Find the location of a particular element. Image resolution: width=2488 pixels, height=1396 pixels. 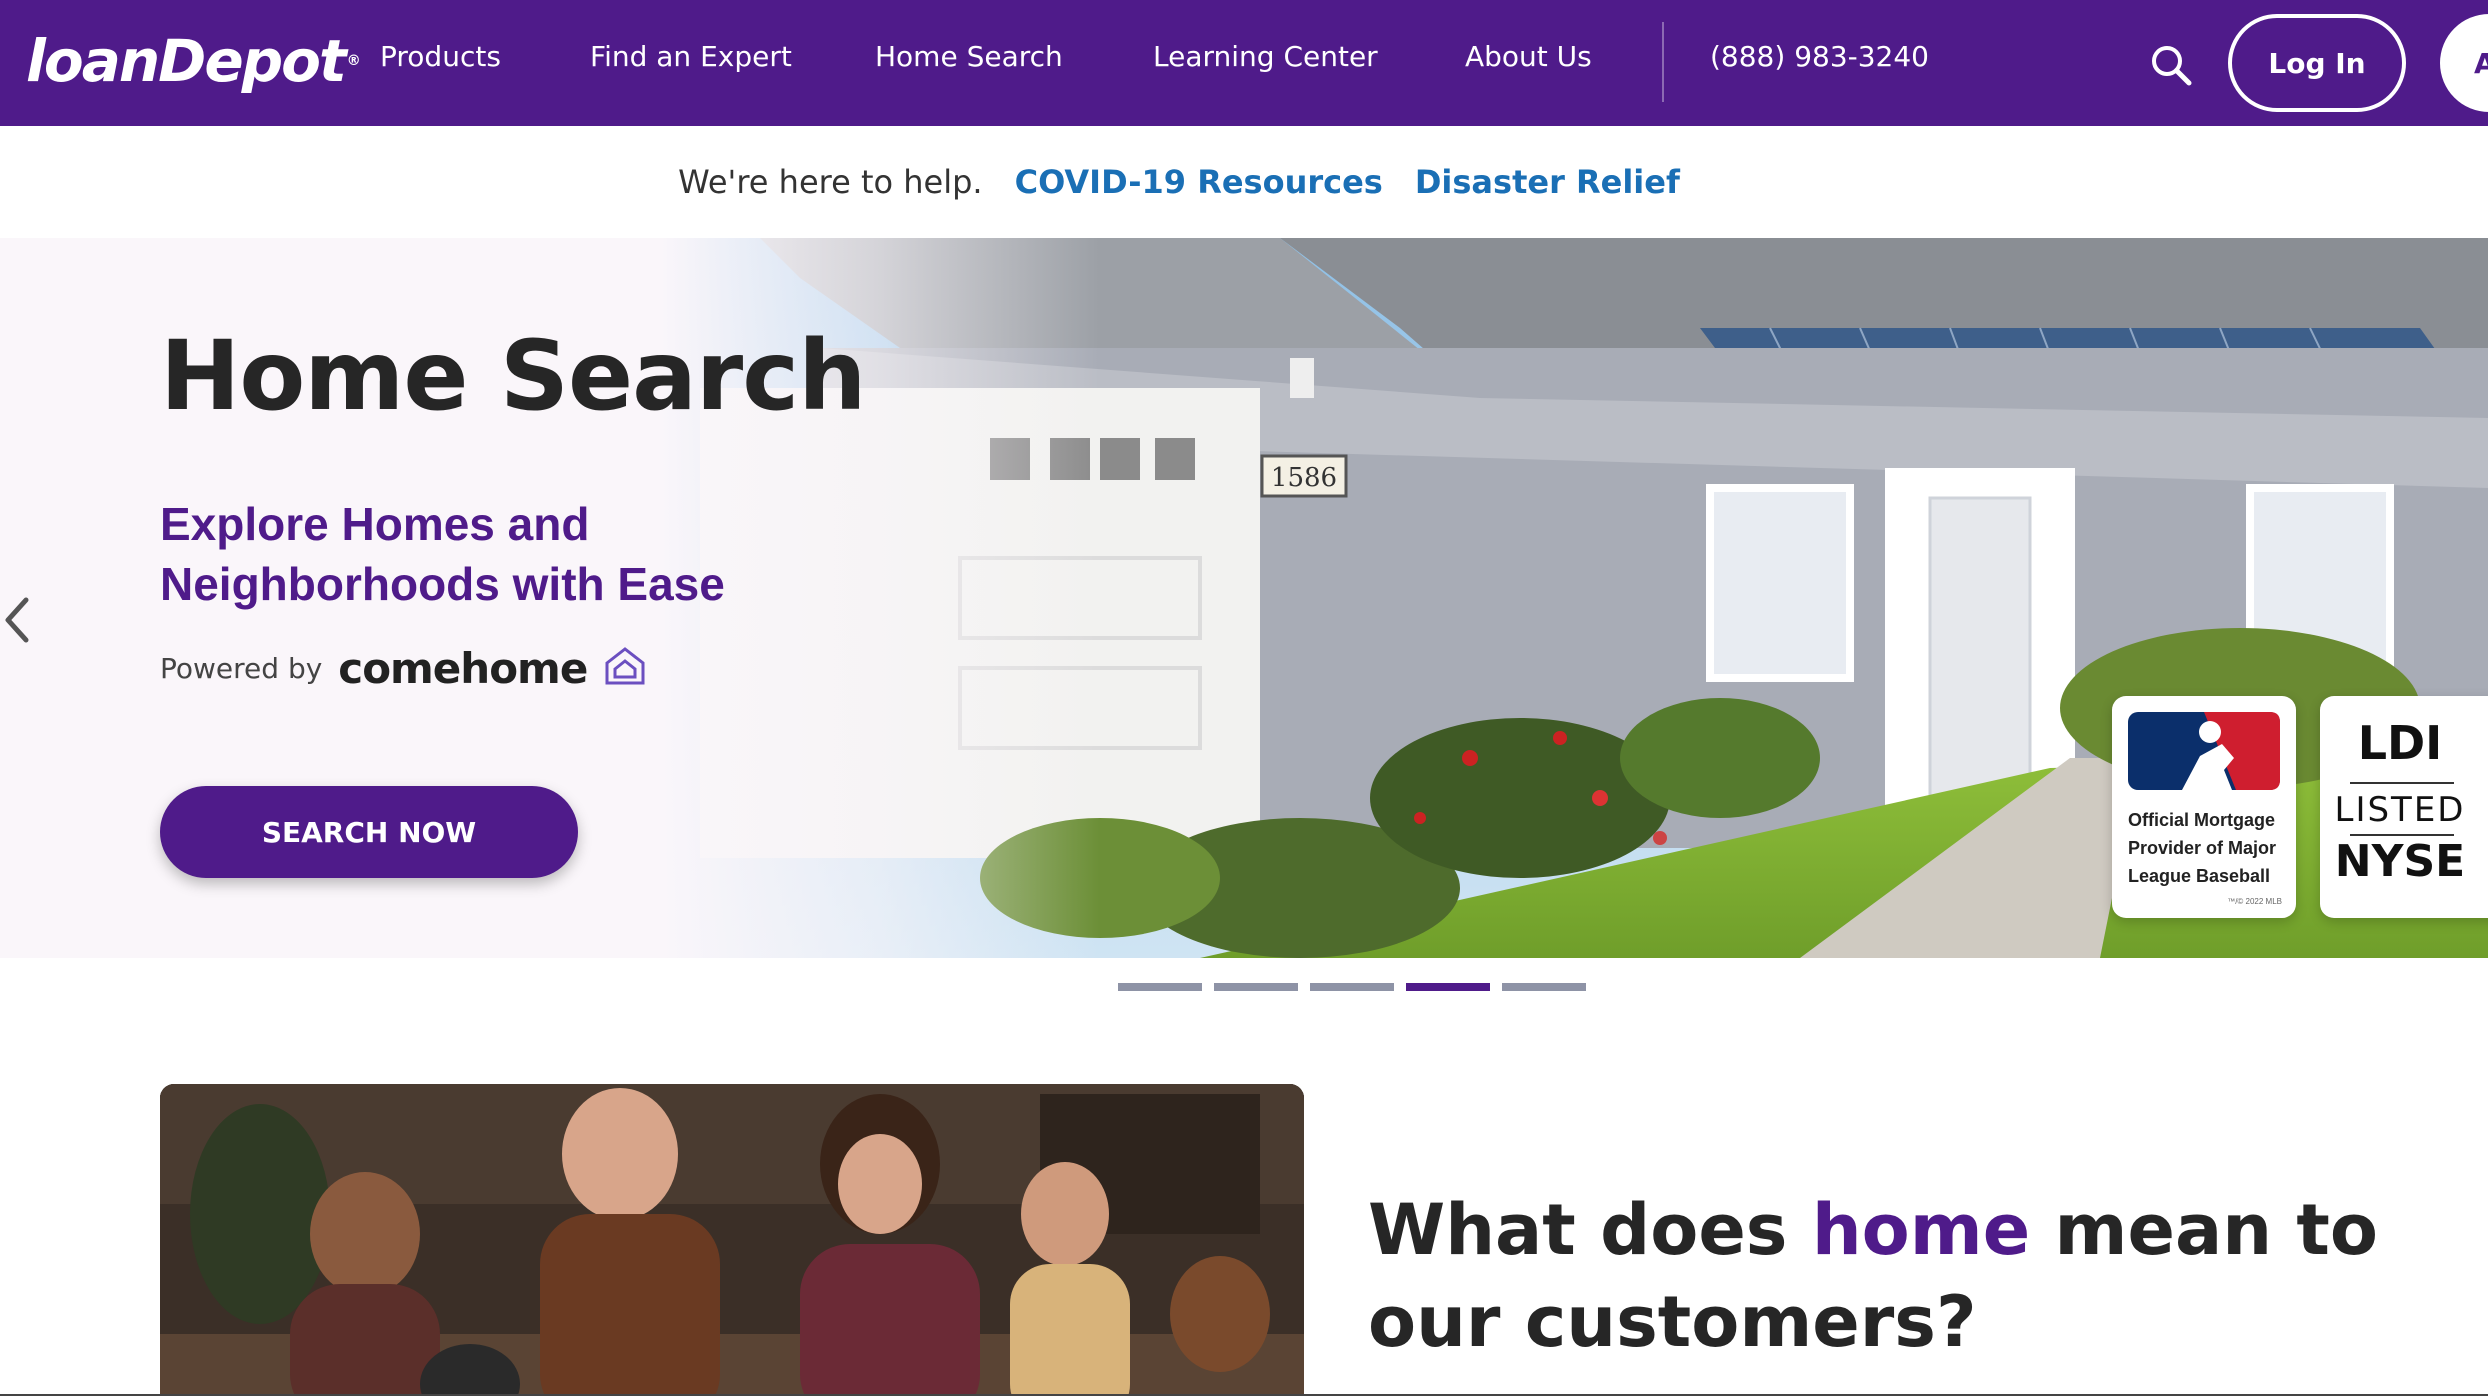

login-button: Log In is located at coordinates (2317, 63).